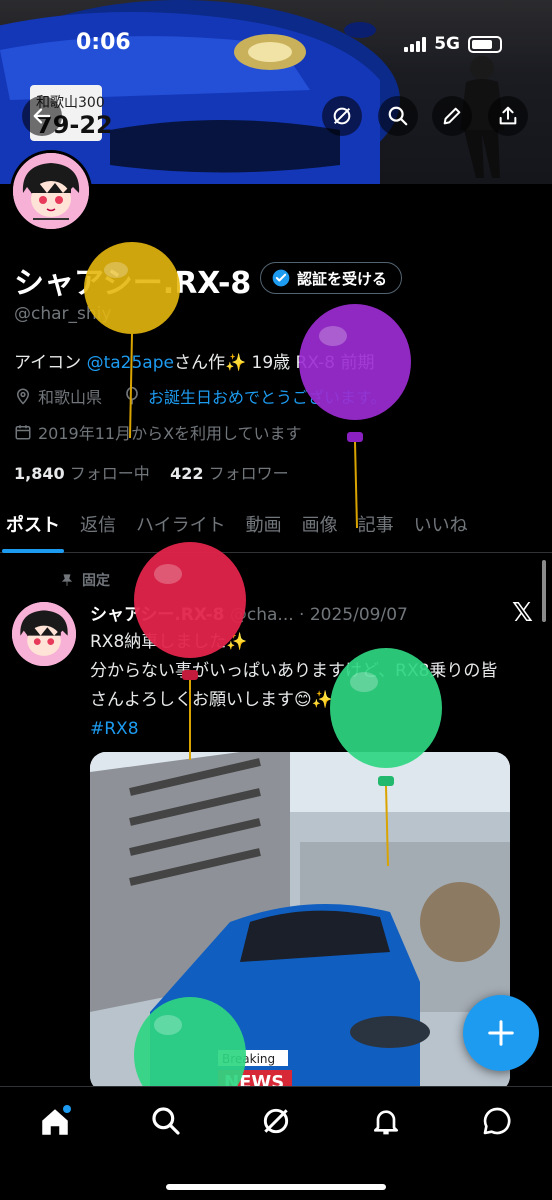  I want to click on compose-post-button, so click(501, 1033).